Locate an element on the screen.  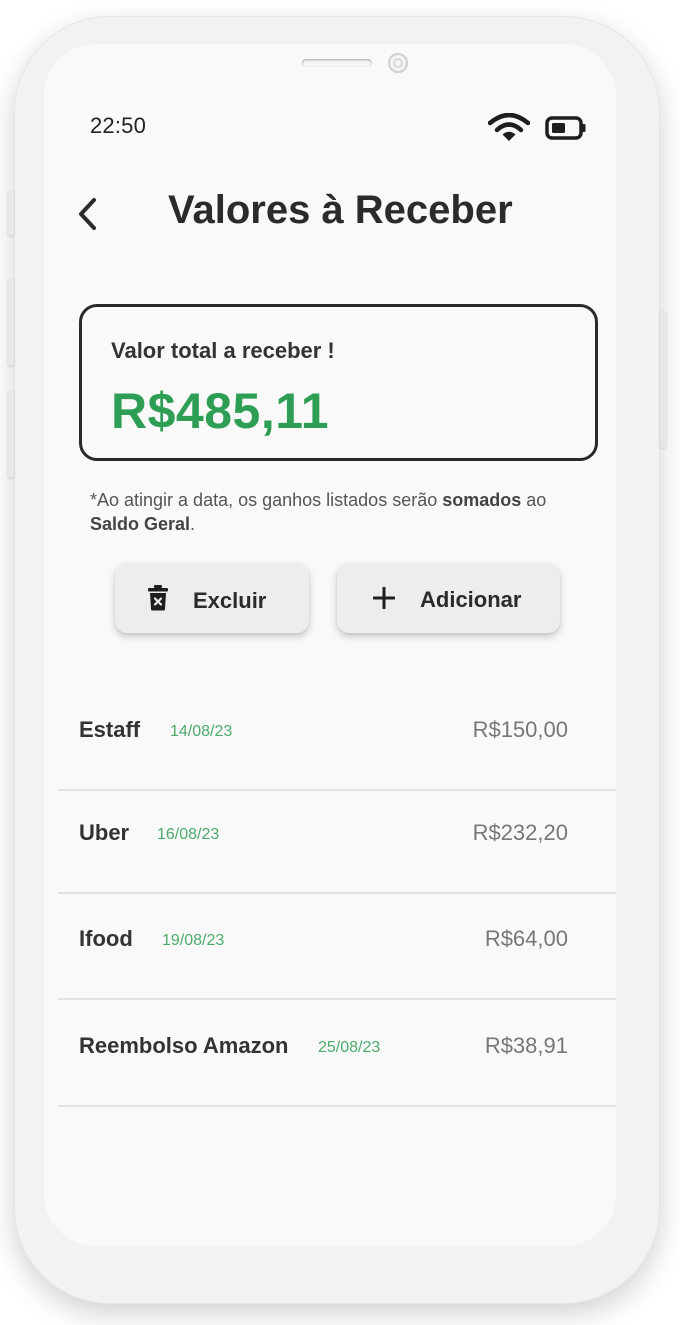
add-label: Adicionar is located at coordinates (471, 599).